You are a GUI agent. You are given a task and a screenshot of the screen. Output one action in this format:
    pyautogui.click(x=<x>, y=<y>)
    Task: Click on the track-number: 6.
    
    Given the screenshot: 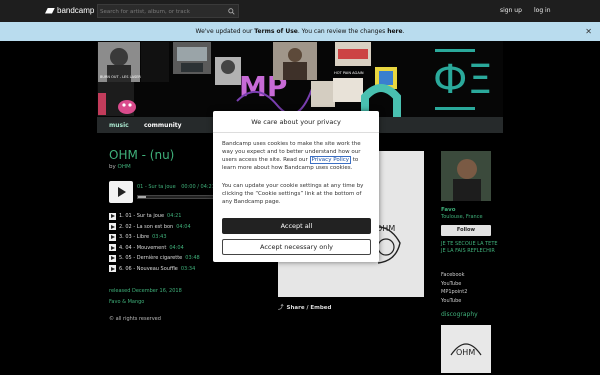 What is the action you would take?
    pyautogui.click(x=121, y=268)
    